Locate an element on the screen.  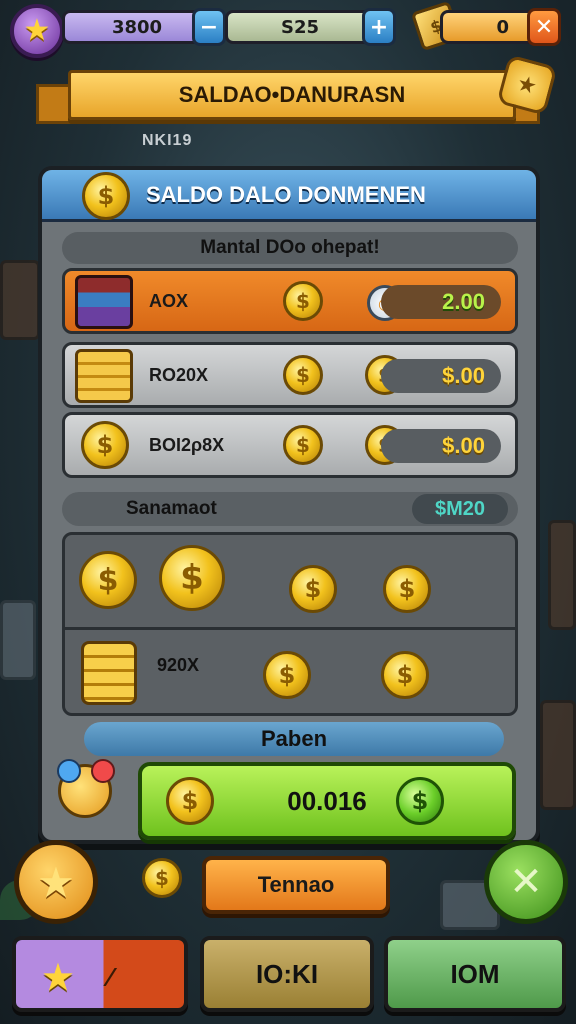
offer-value: 2.00 is located at coordinates (441, 302).